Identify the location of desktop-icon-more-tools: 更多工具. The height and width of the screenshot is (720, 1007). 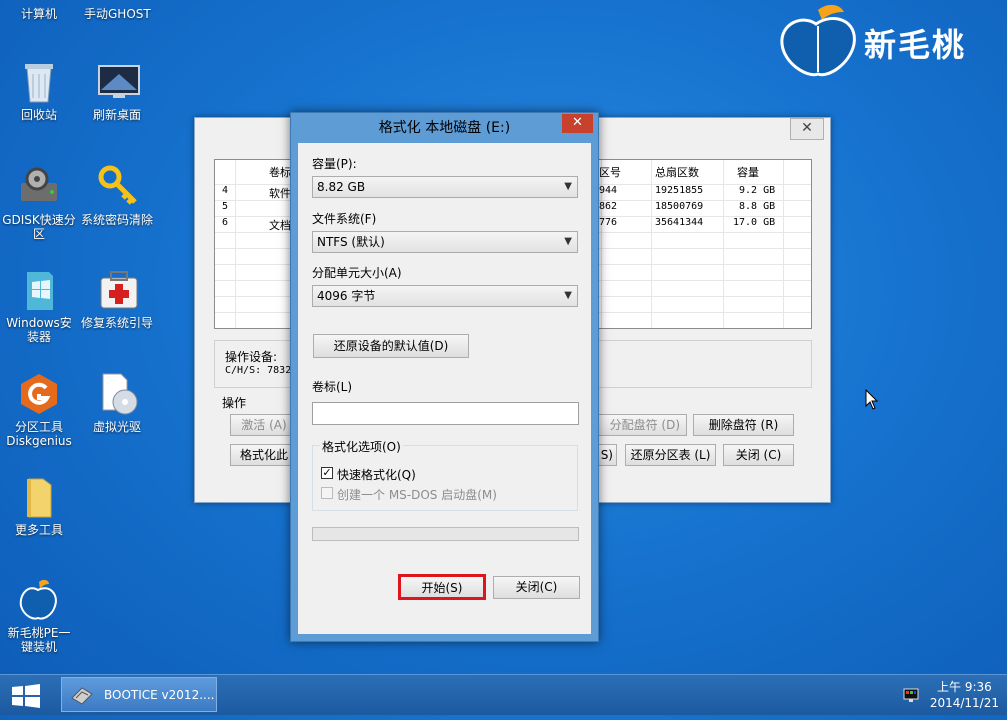
(39, 506).